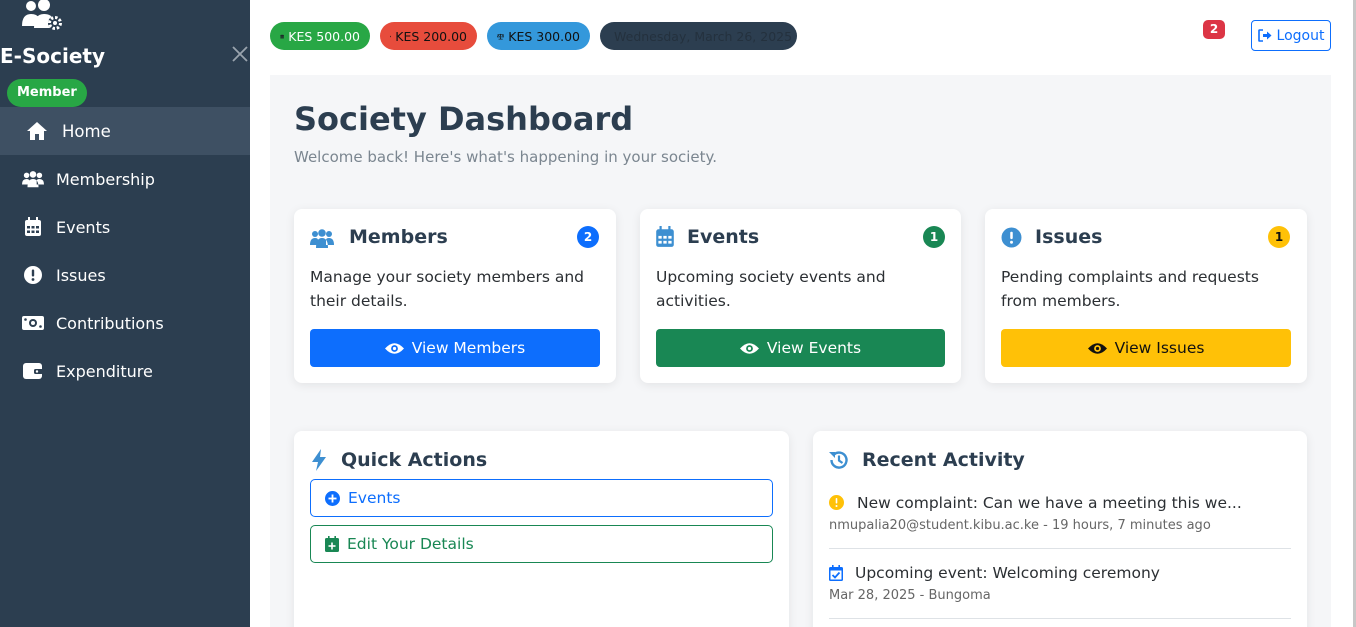 Image resolution: width=1356 pixels, height=627 pixels. Describe the element at coordinates (588, 237) in the screenshot. I see `members-count-badge: 2` at that location.